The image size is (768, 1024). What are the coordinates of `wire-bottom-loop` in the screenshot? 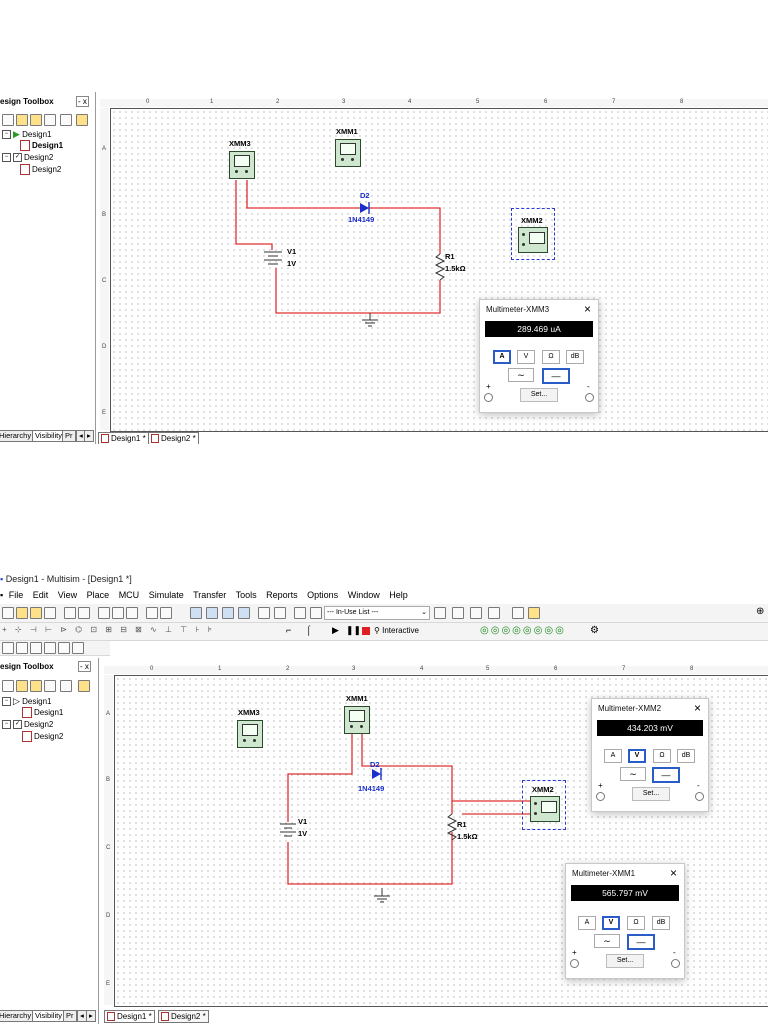 It's located at (370, 858).